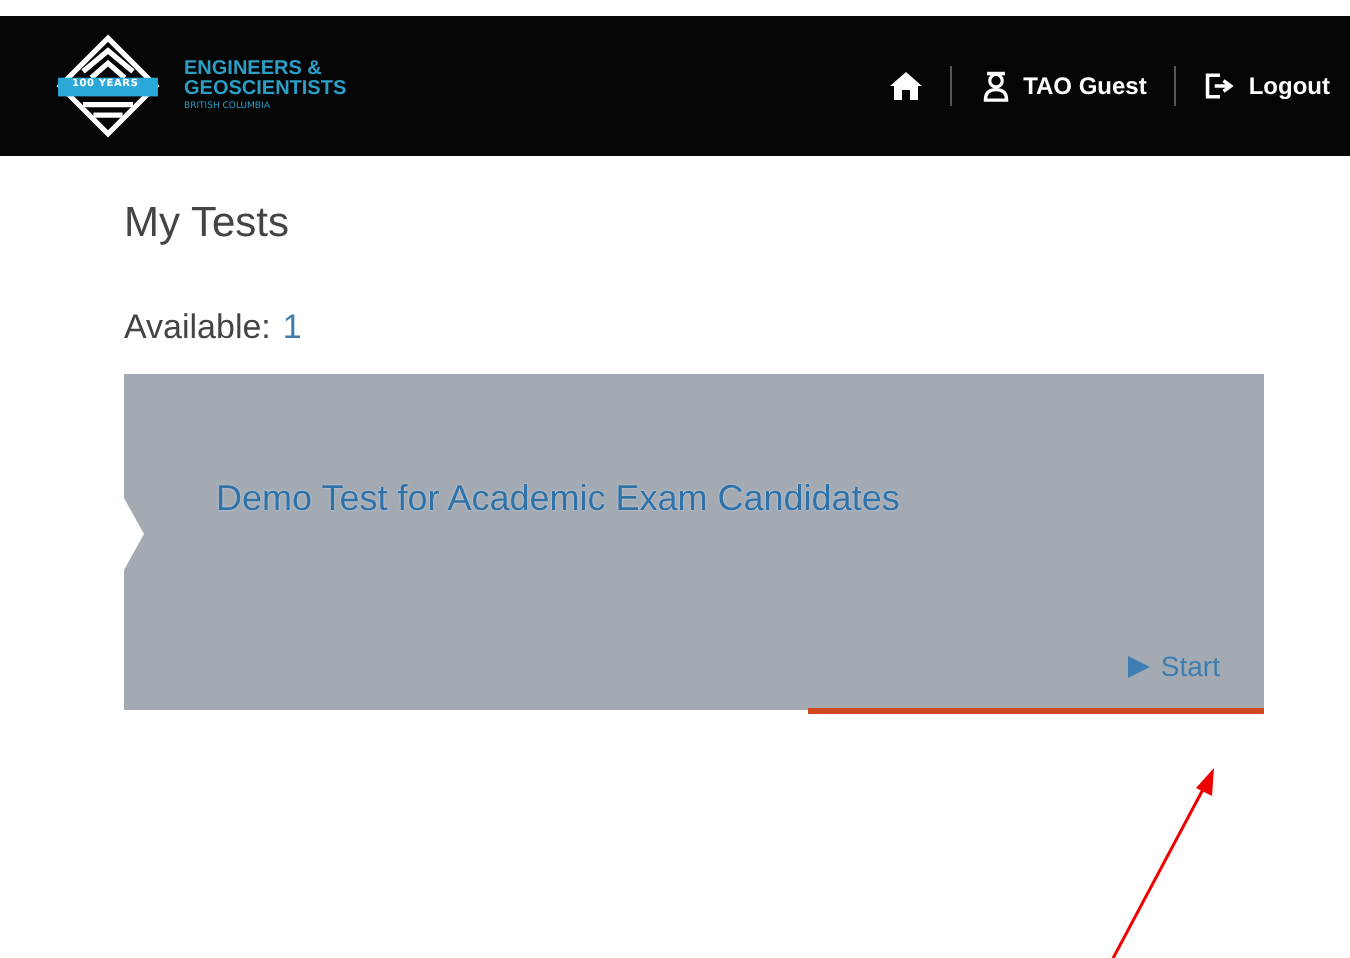 The height and width of the screenshot is (958, 1350). Describe the element at coordinates (1139, 666) in the screenshot. I see `play-icon` at that location.